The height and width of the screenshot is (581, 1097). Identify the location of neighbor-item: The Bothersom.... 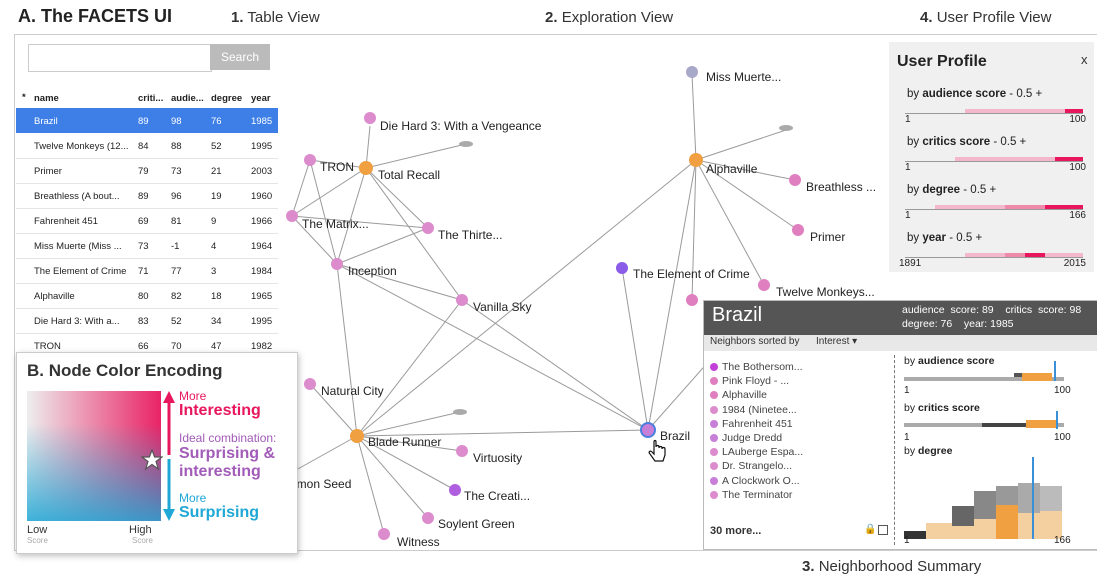
(762, 367).